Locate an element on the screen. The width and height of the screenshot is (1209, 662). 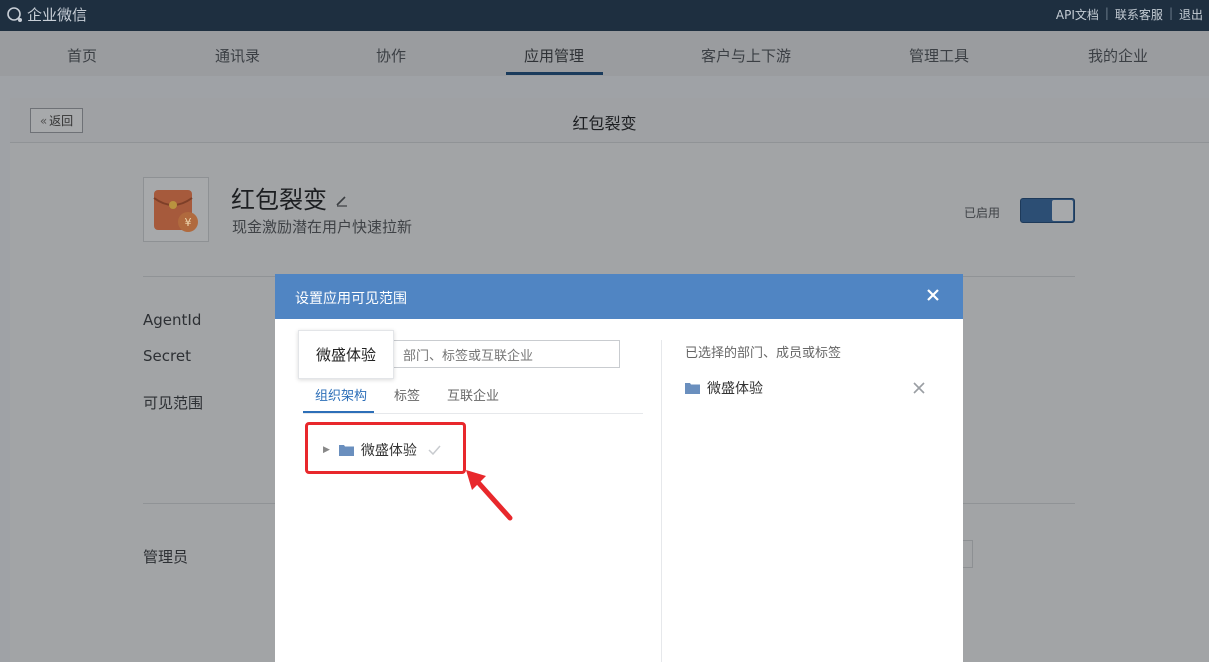
tab-interconnected-enterprises: 互联企业 is located at coordinates (473, 394).